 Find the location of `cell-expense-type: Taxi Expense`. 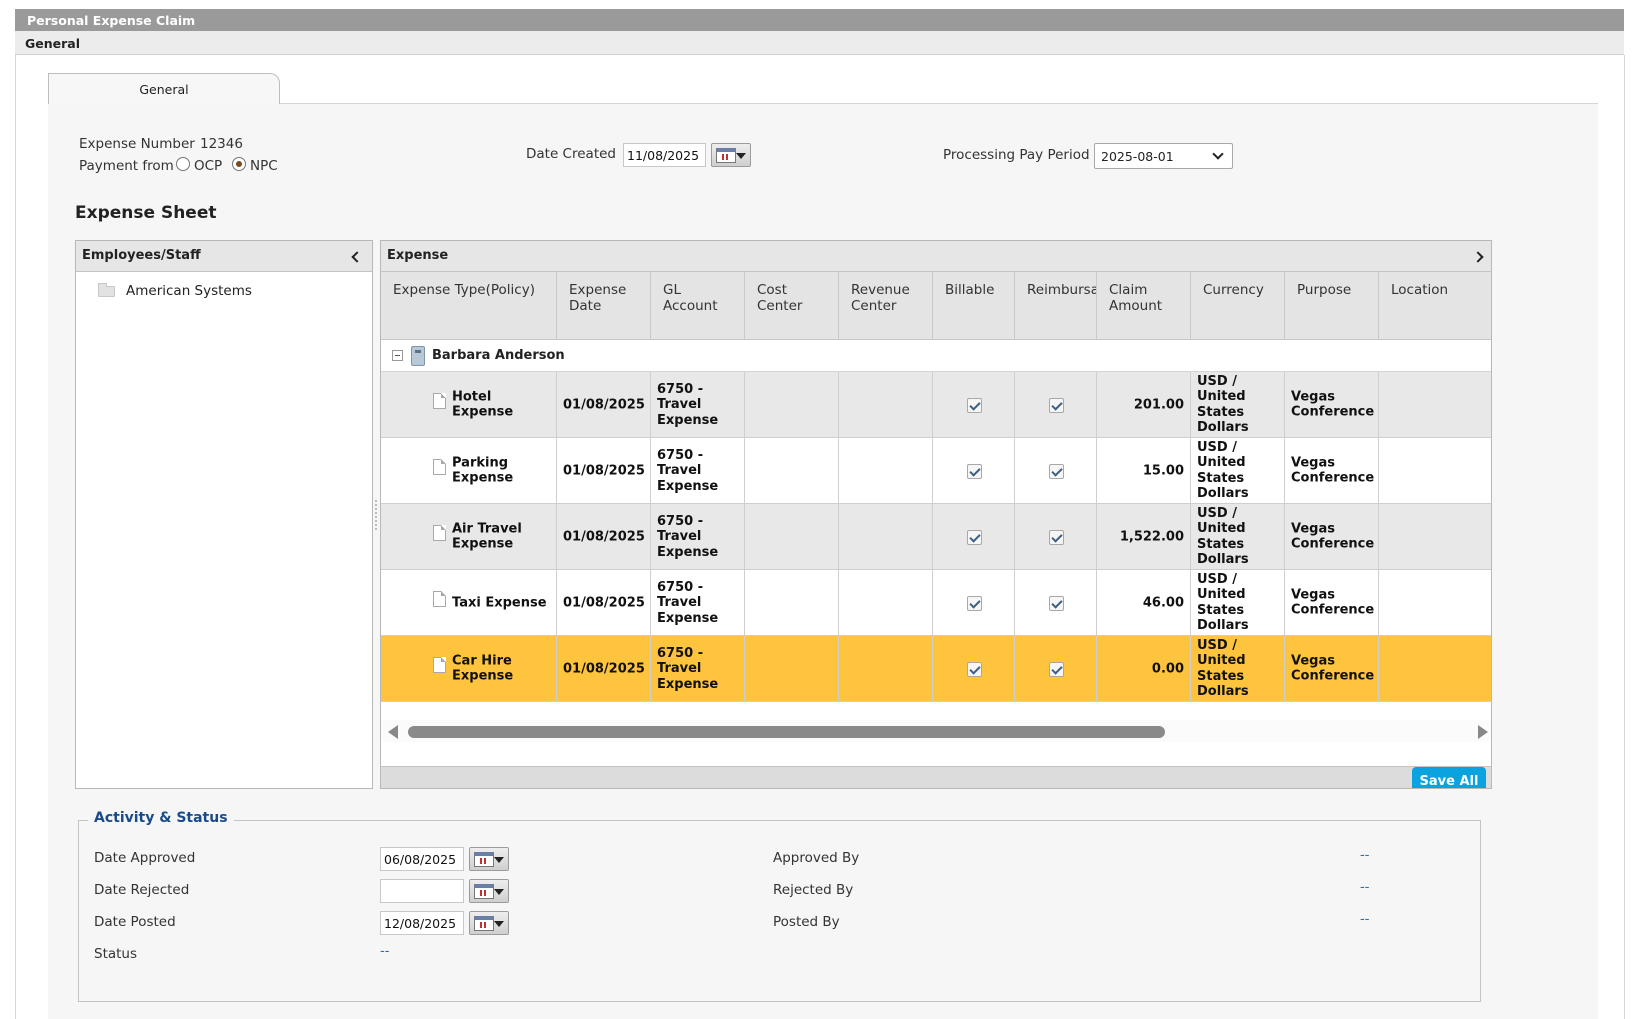

cell-expense-type: Taxi Expense is located at coordinates (469, 602).